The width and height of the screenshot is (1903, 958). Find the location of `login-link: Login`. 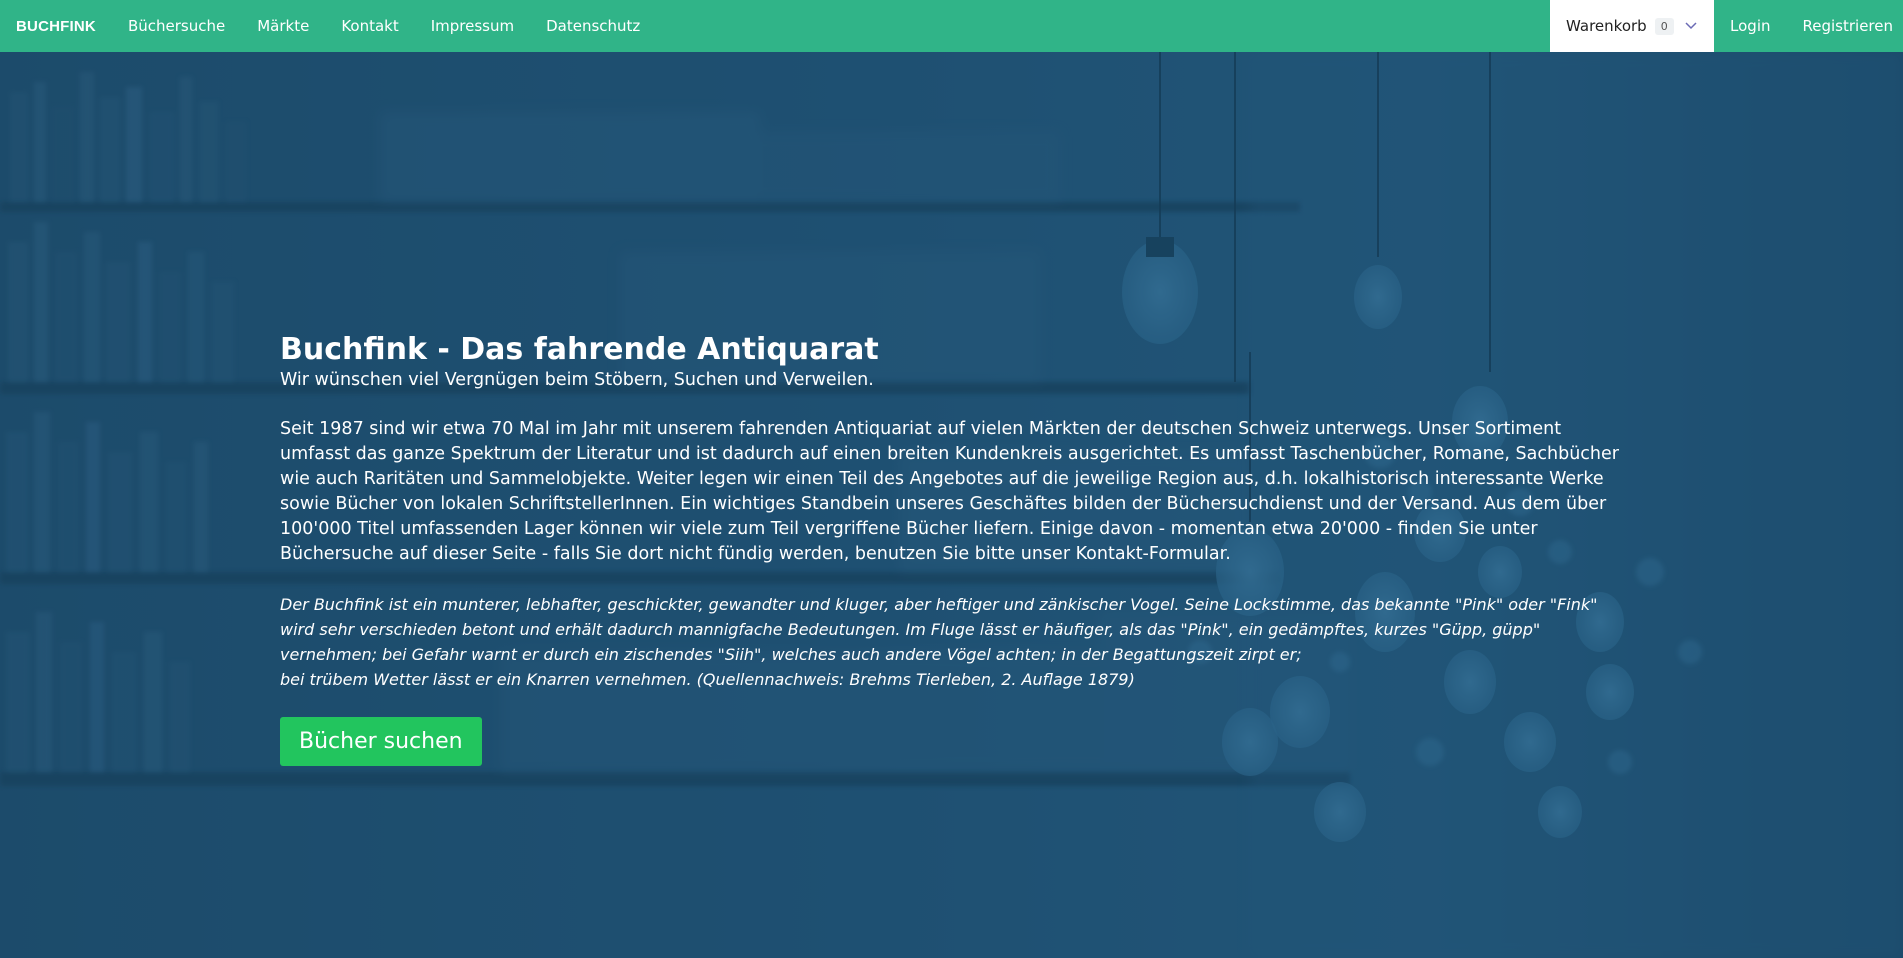

login-link: Login is located at coordinates (1750, 26).